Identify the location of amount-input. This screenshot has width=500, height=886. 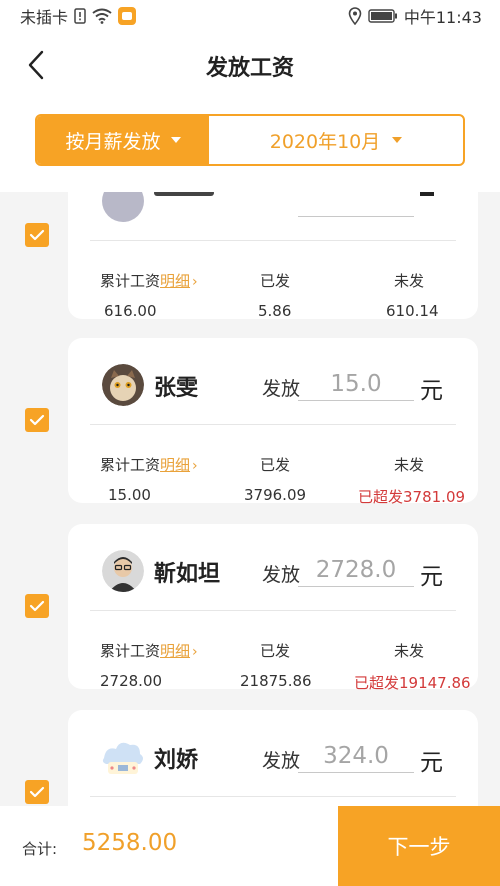
(356, 204).